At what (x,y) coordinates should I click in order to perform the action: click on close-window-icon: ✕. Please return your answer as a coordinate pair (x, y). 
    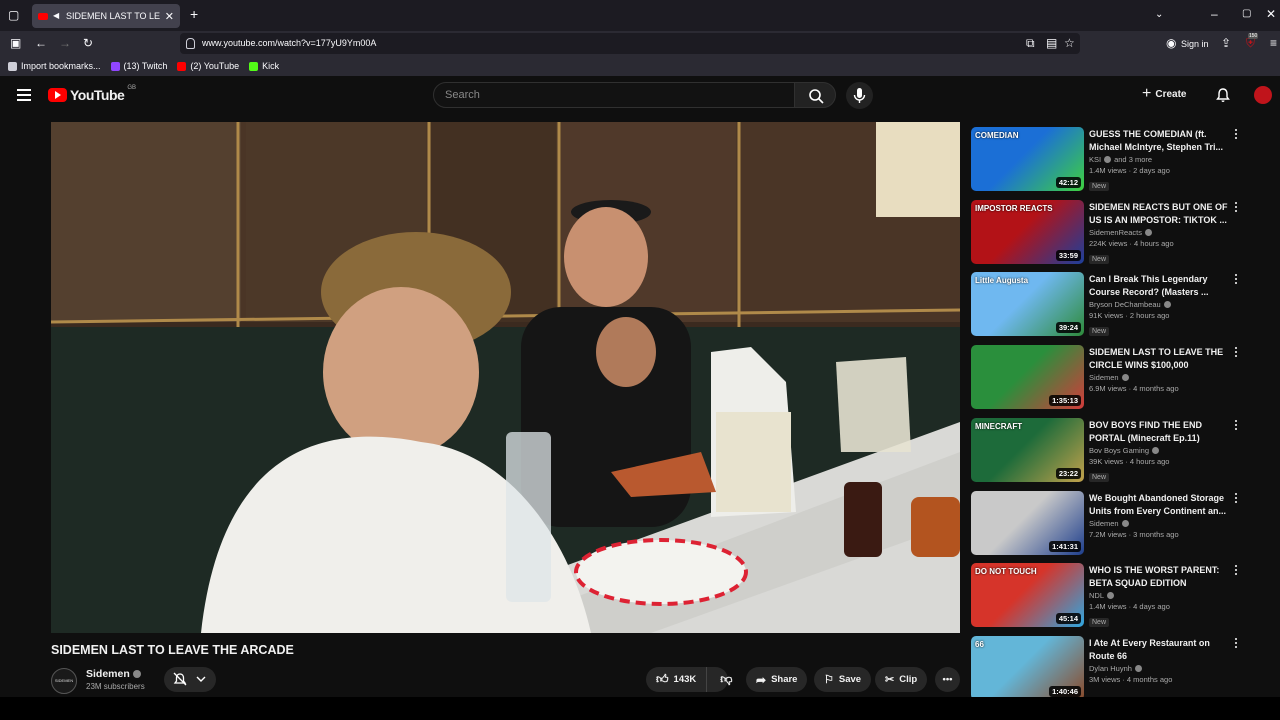
    Looking at the image, I should click on (1271, 14).